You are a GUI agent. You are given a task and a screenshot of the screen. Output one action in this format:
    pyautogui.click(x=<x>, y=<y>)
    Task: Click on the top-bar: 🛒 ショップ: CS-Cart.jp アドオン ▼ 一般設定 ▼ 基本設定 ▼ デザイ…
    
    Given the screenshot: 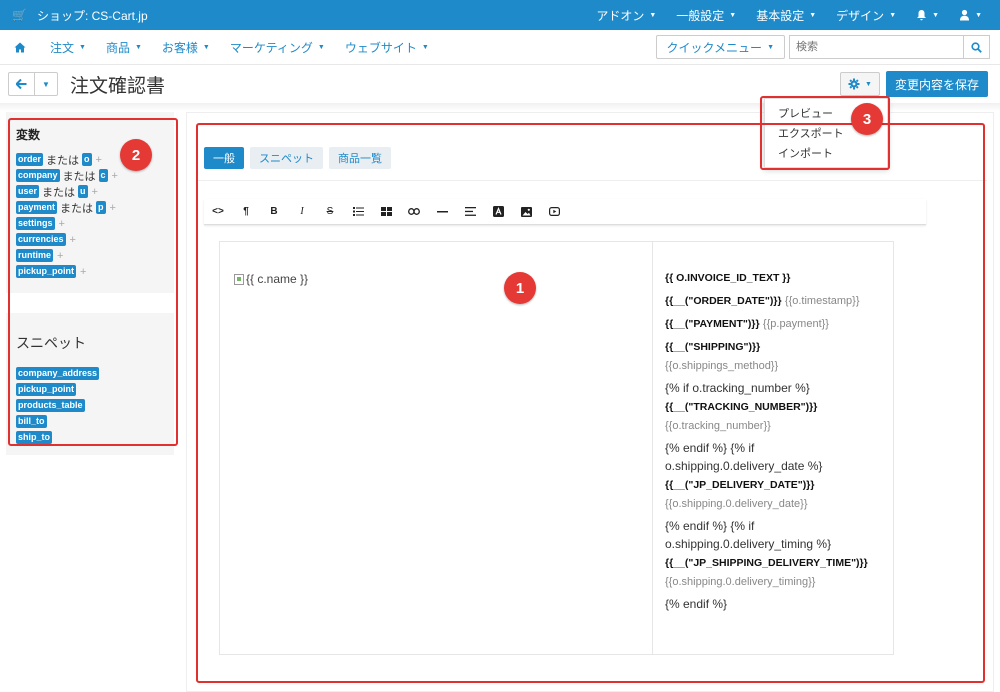 What is the action you would take?
    pyautogui.click(x=500, y=15)
    